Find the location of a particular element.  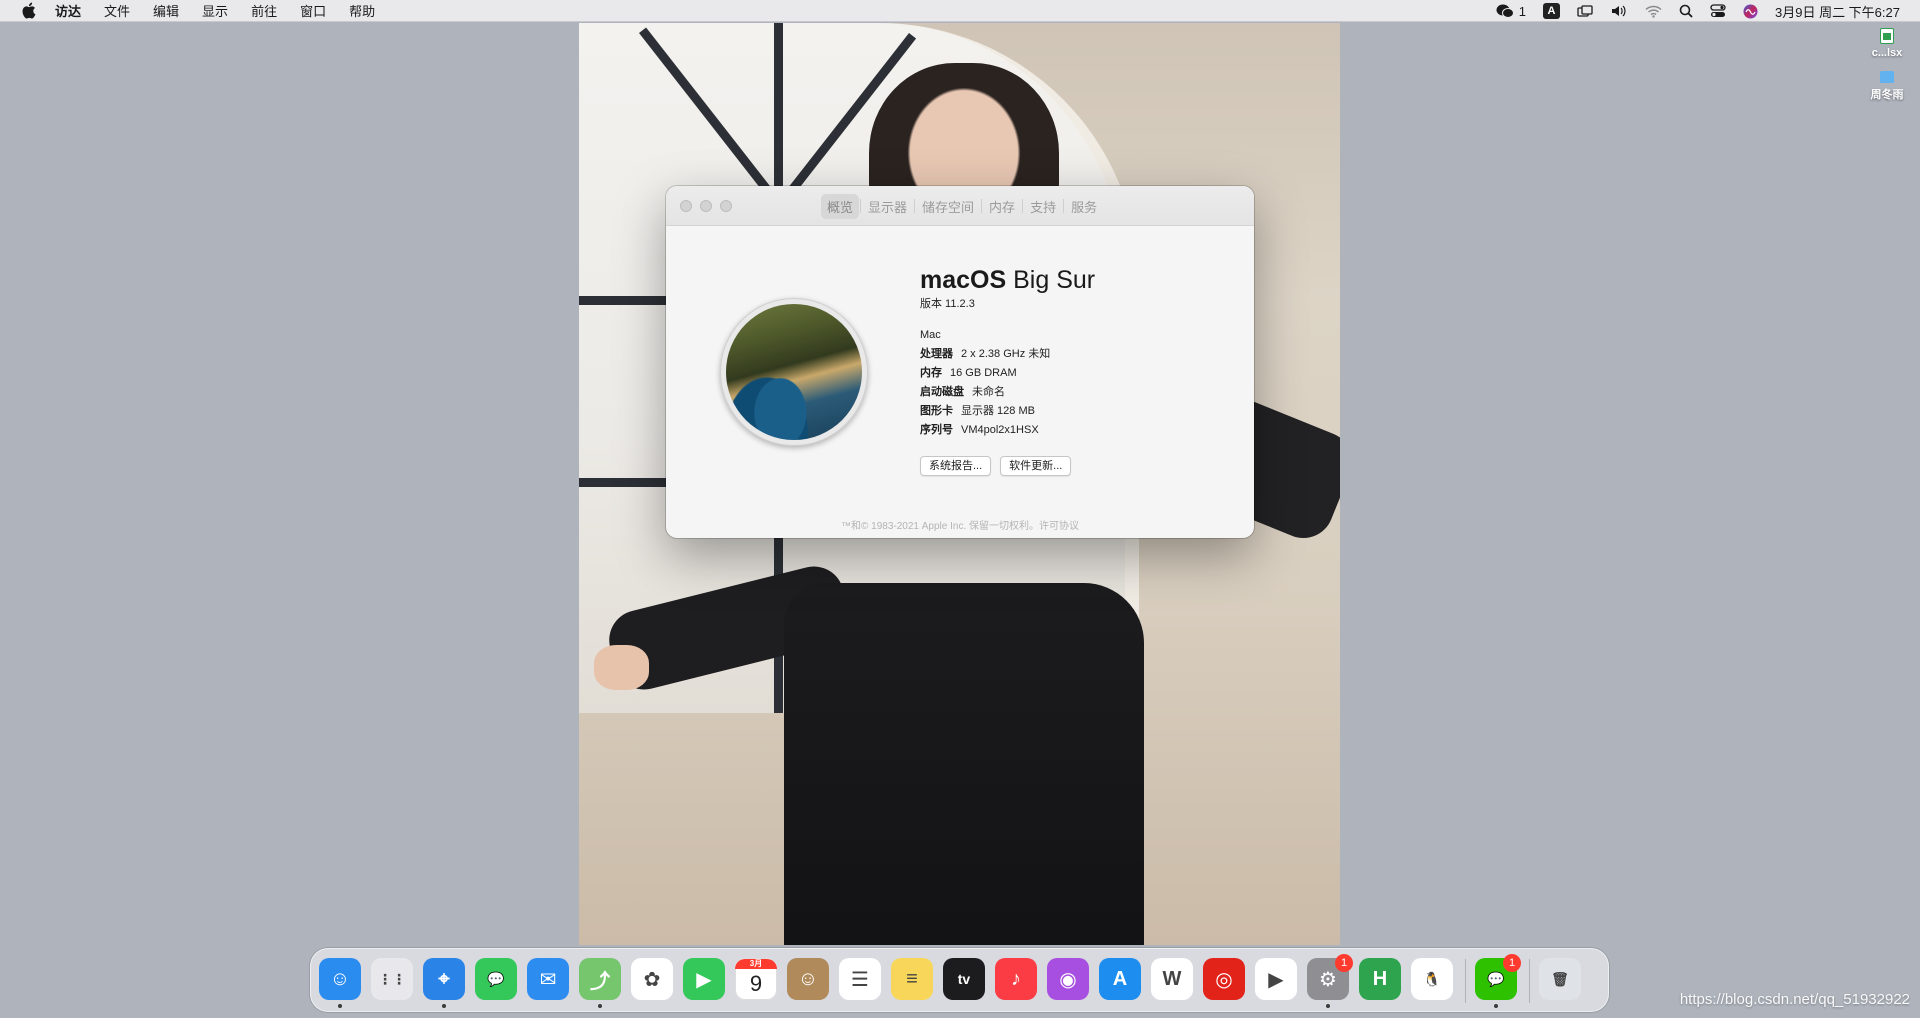

dock-podcasts-icon: ◉ is located at coordinates (1068, 979).